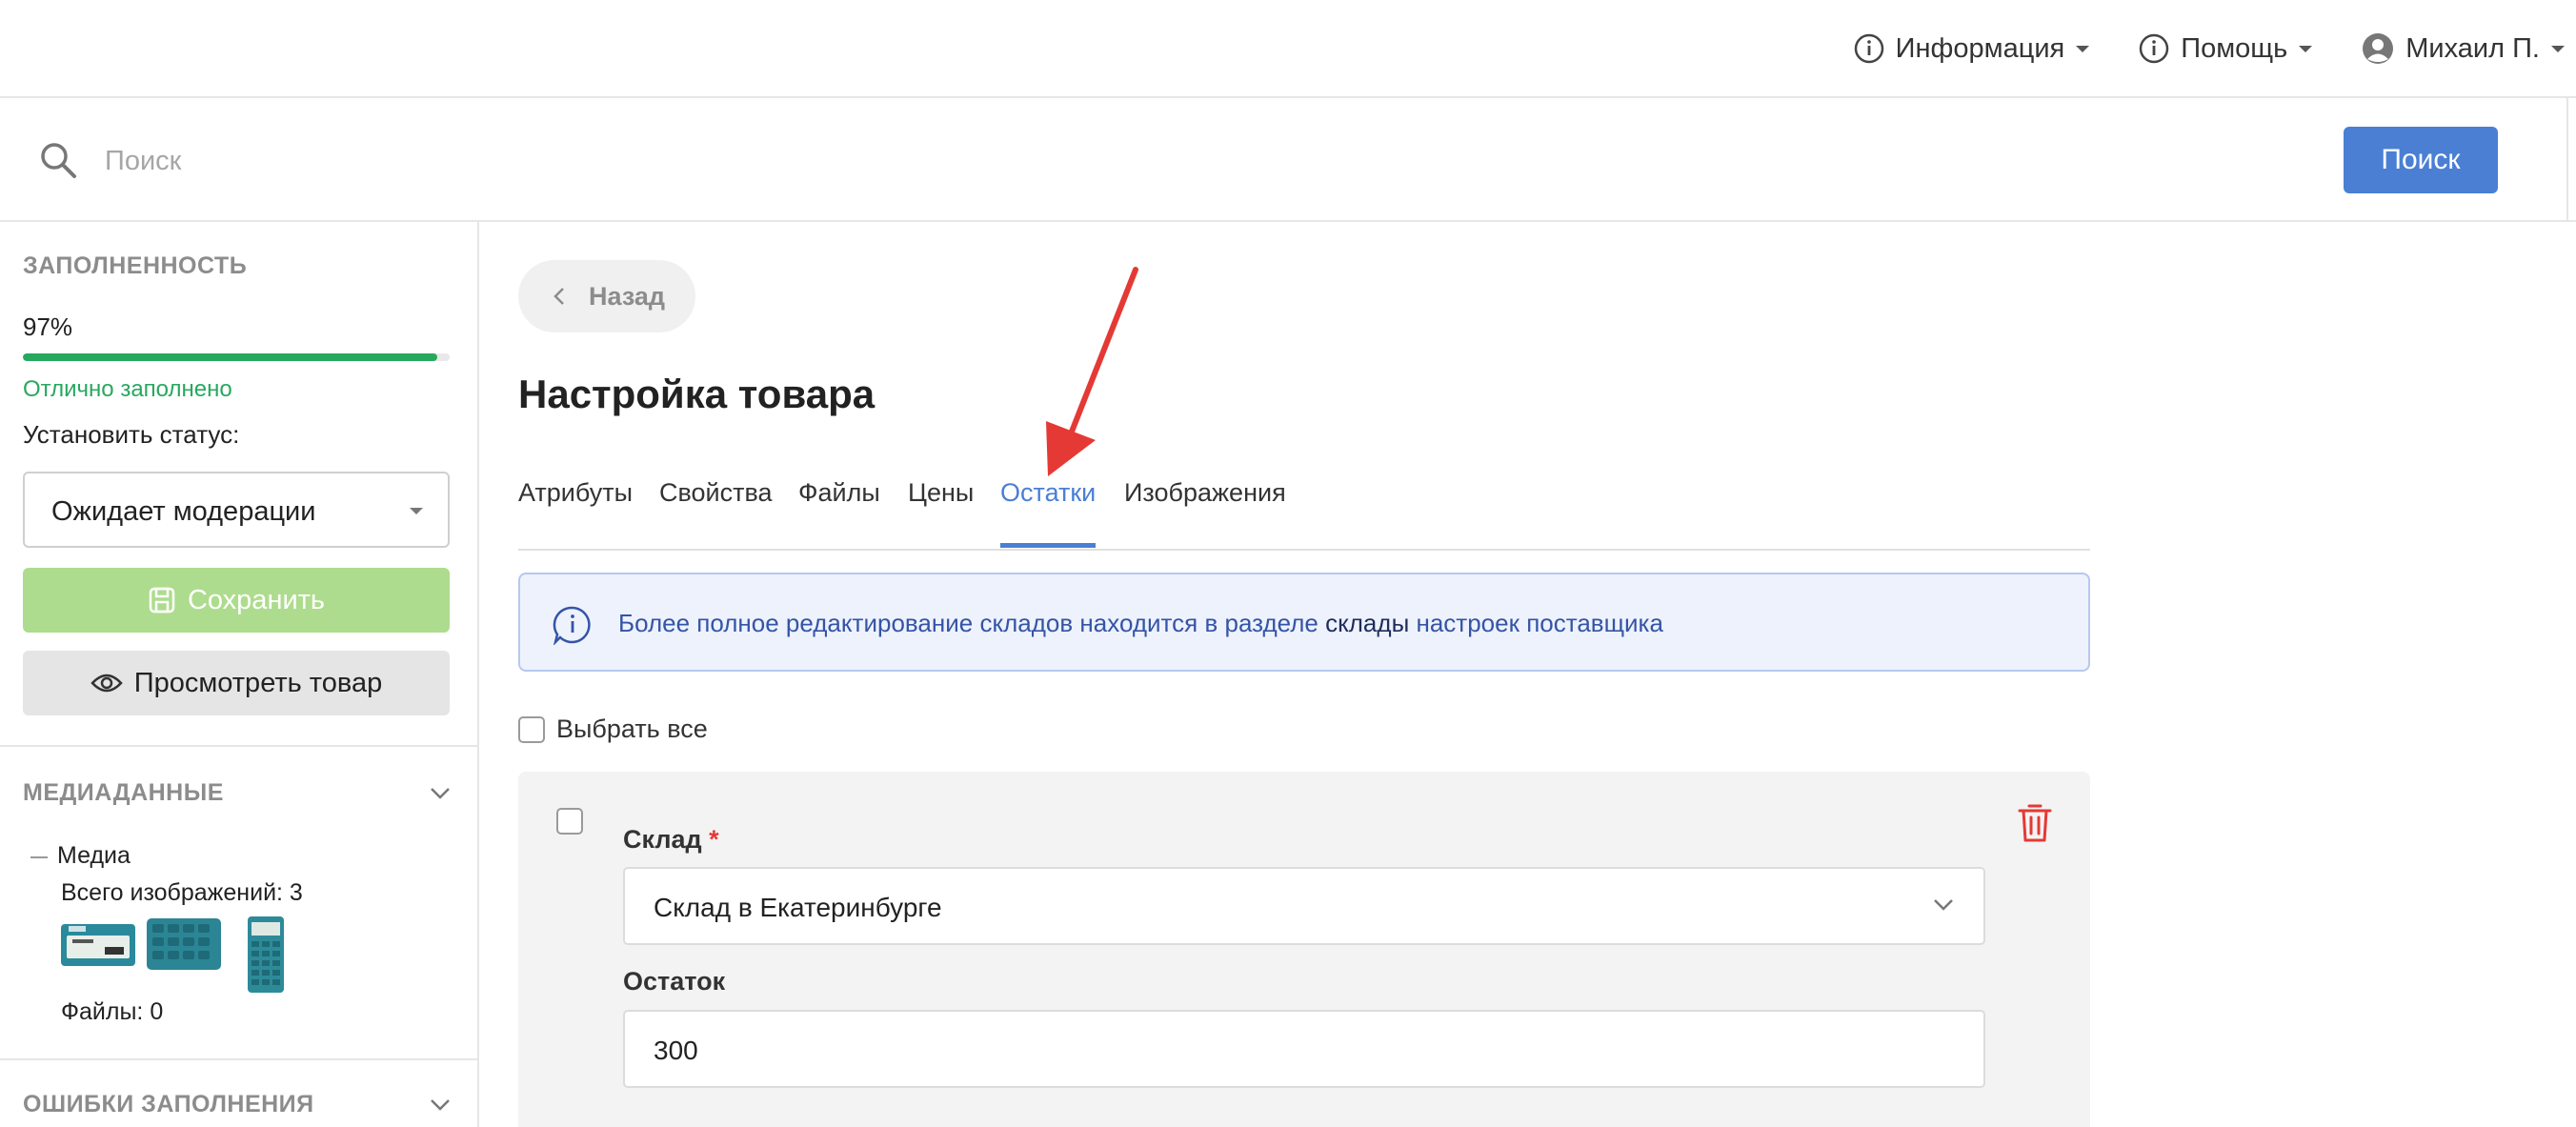 The width and height of the screenshot is (2576, 1127). Describe the element at coordinates (531, 729) in the screenshot. I see `select-all-checkbox` at that location.